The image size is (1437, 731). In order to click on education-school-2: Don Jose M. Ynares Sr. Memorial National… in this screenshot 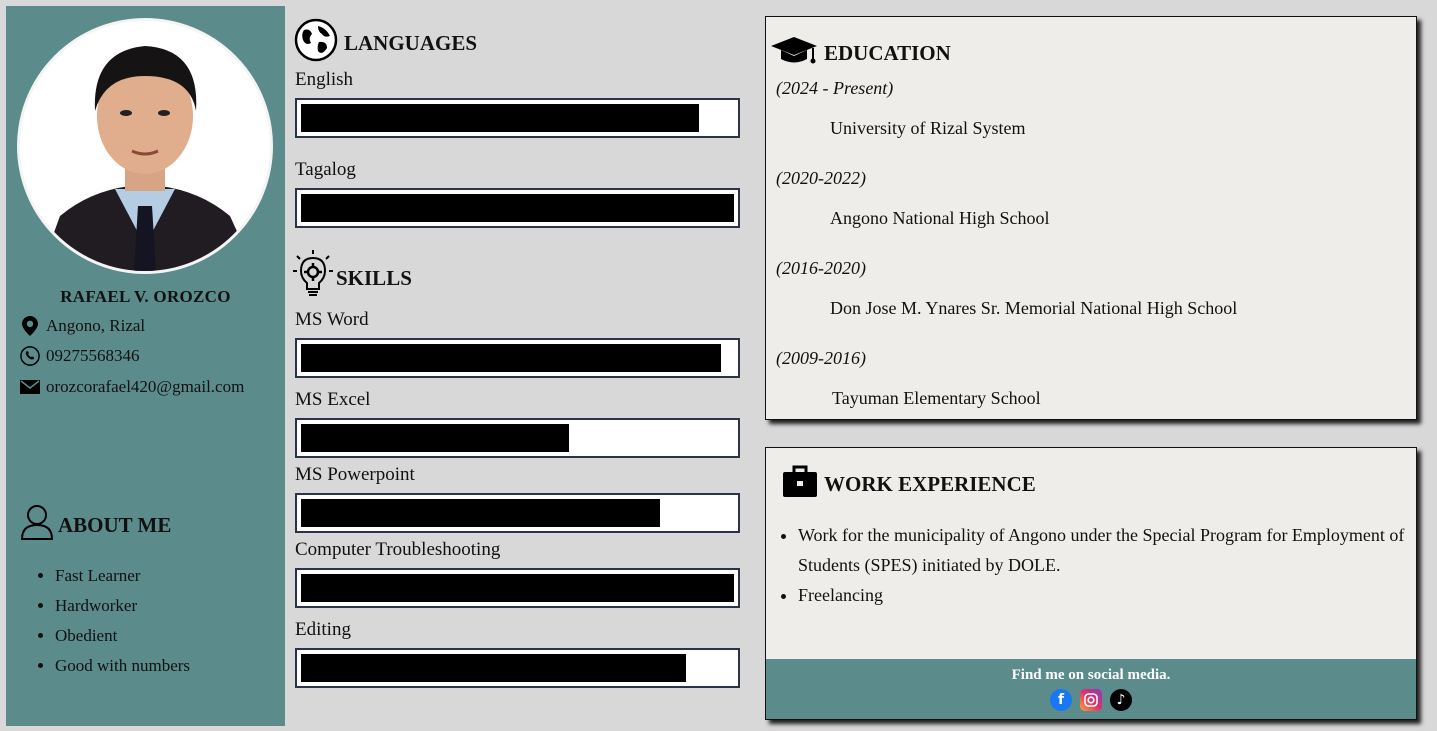, I will do `click(1034, 308)`.